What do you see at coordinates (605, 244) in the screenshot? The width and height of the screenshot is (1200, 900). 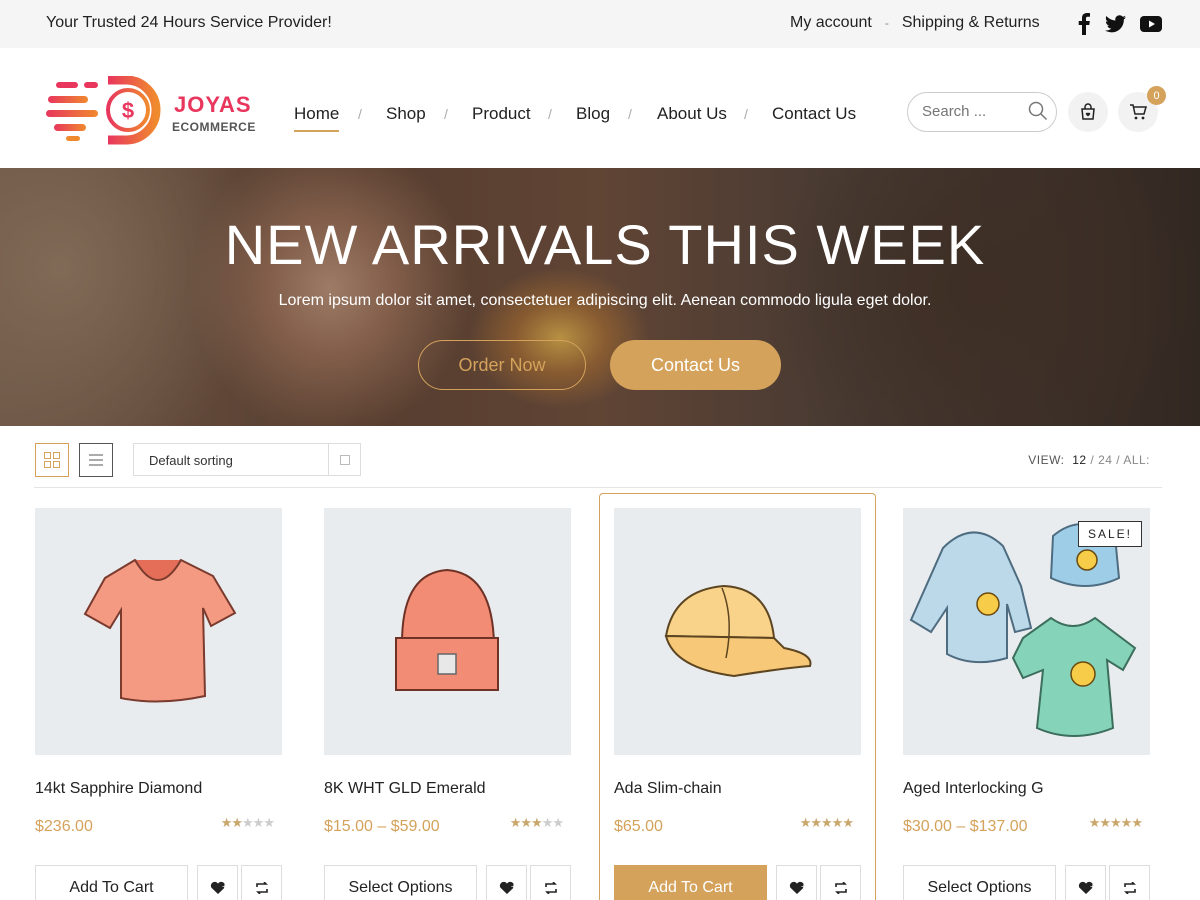 I see `hero-title: NEW ARRIVALS THIS WEEK` at bounding box center [605, 244].